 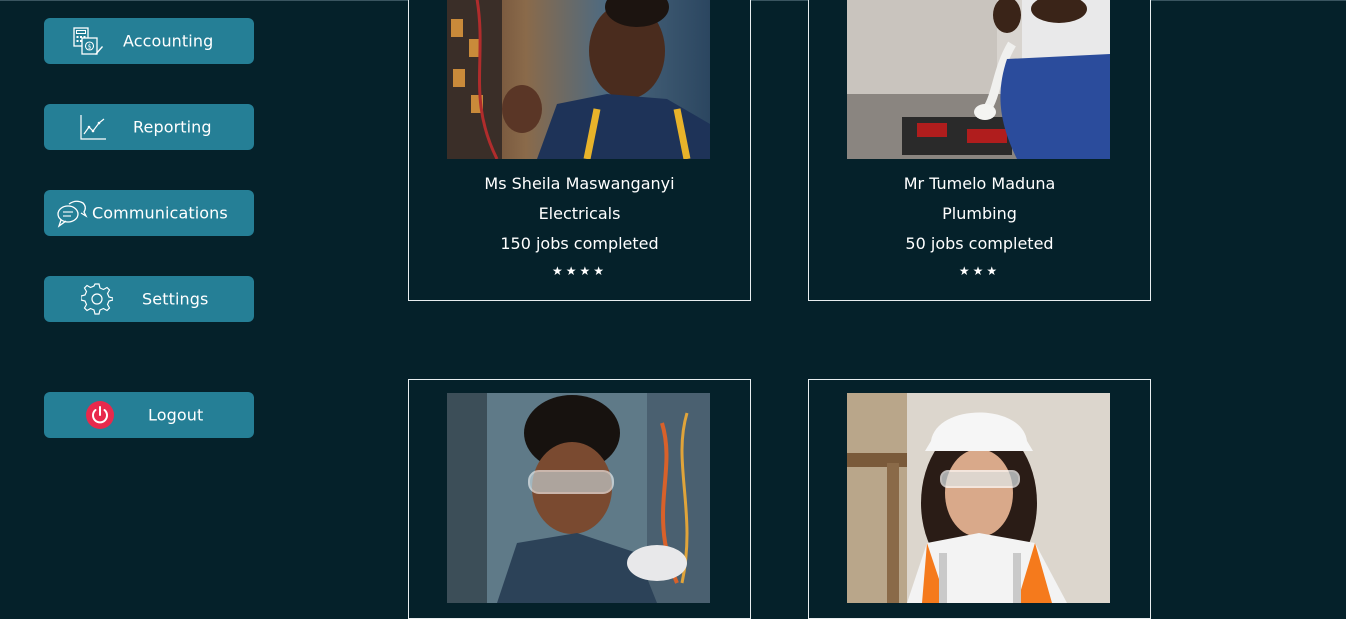 I want to click on worker-name: Mr Tumelo Maduna, so click(x=979, y=183).